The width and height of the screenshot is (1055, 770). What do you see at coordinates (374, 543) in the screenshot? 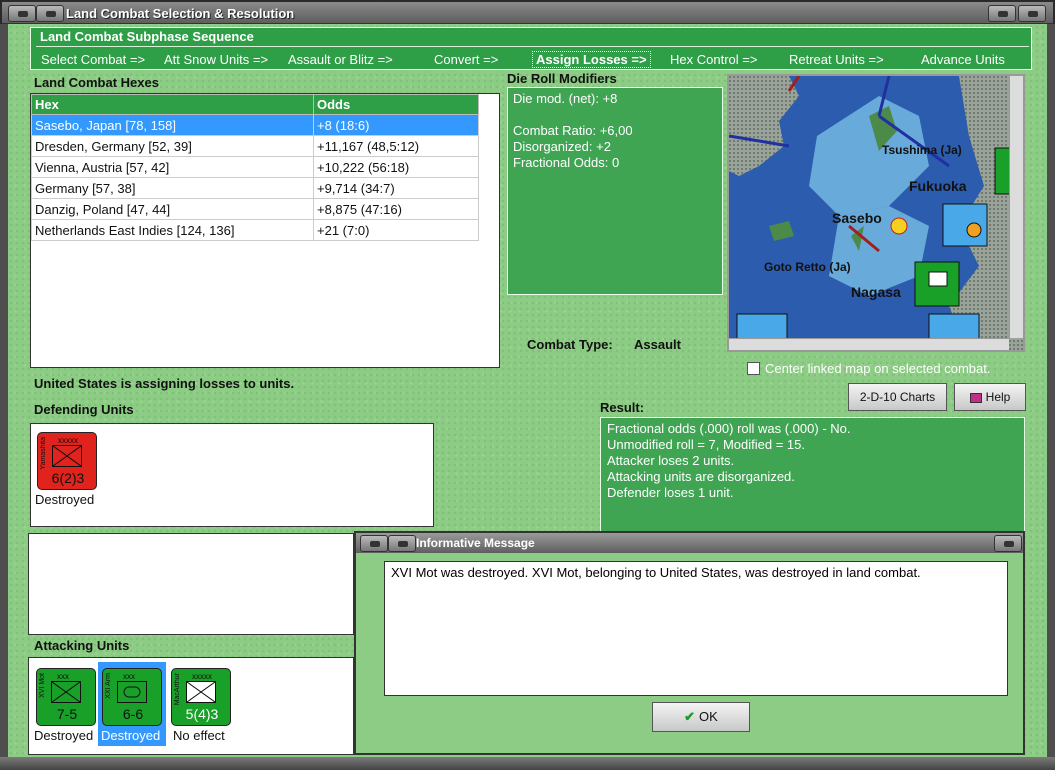
I see `message-system-button` at bounding box center [374, 543].